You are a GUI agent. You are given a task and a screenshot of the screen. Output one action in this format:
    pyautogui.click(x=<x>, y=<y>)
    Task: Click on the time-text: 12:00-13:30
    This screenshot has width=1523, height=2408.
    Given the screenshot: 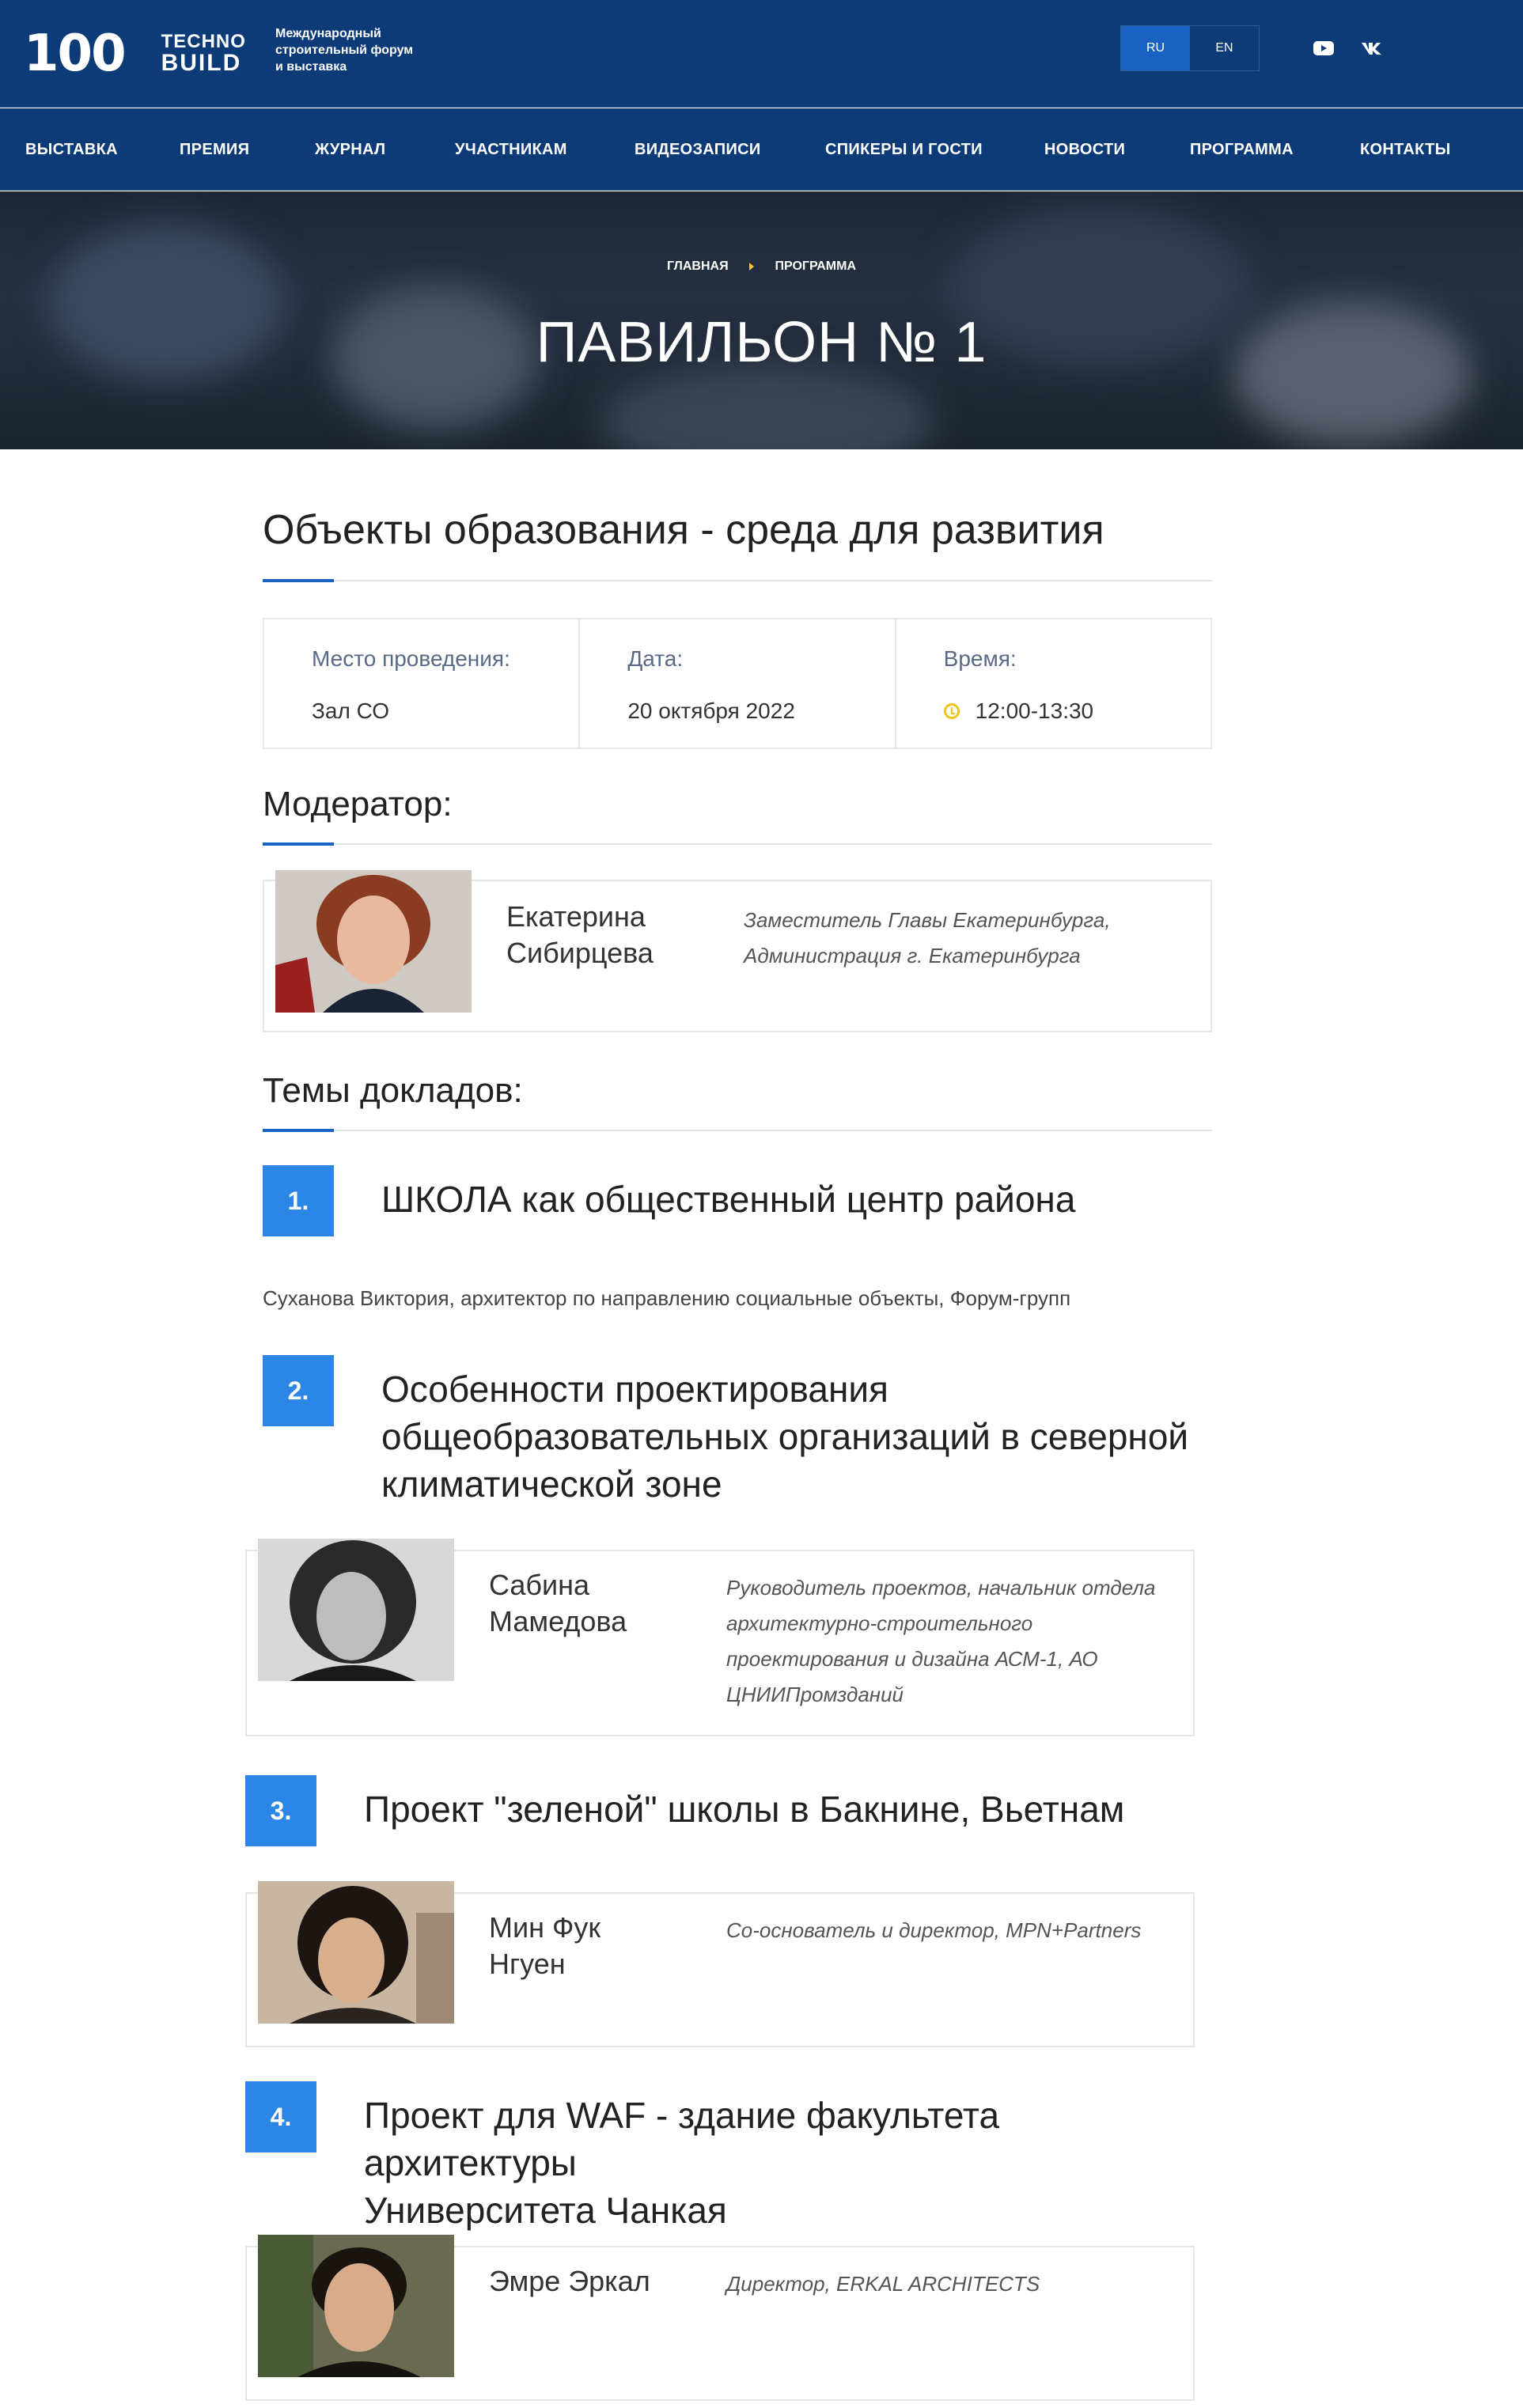 What is the action you would take?
    pyautogui.click(x=1035, y=711)
    